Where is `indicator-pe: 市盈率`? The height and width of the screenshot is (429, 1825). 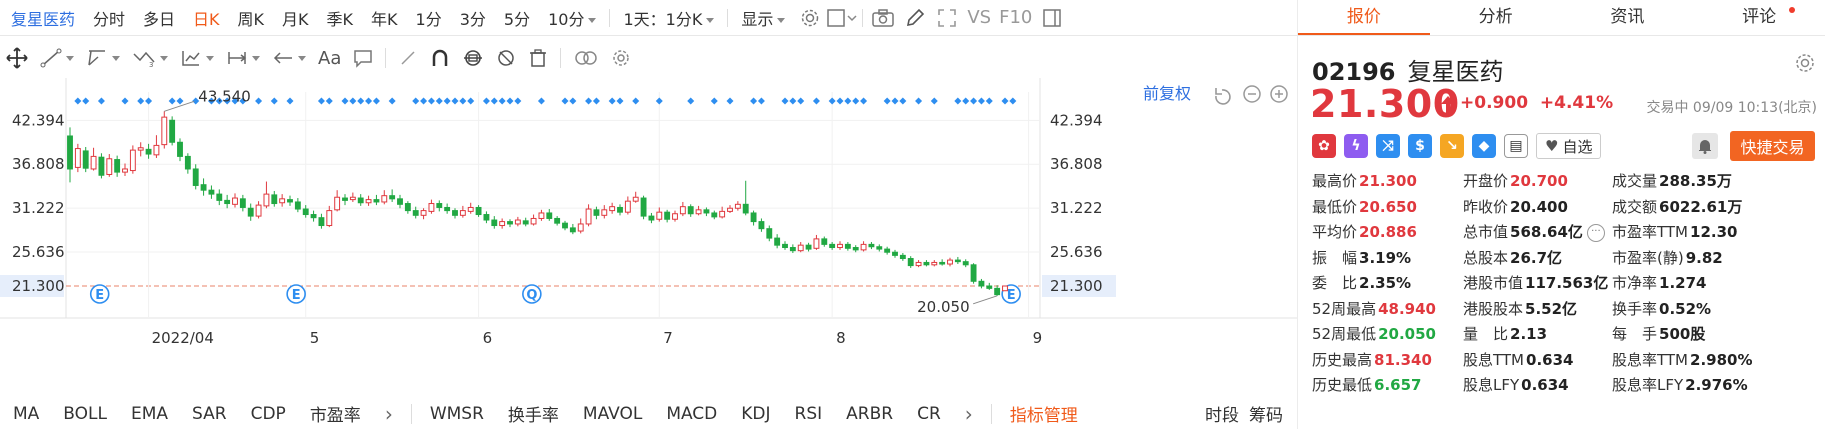 indicator-pe: 市盈率 is located at coordinates (335, 413).